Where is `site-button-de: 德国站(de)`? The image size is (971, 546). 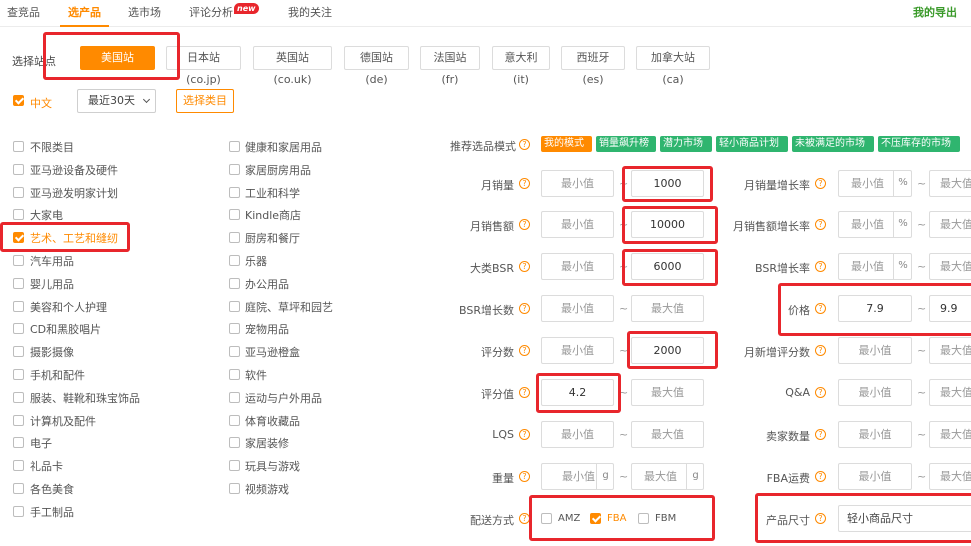 site-button-de: 德国站(de) is located at coordinates (376, 66).